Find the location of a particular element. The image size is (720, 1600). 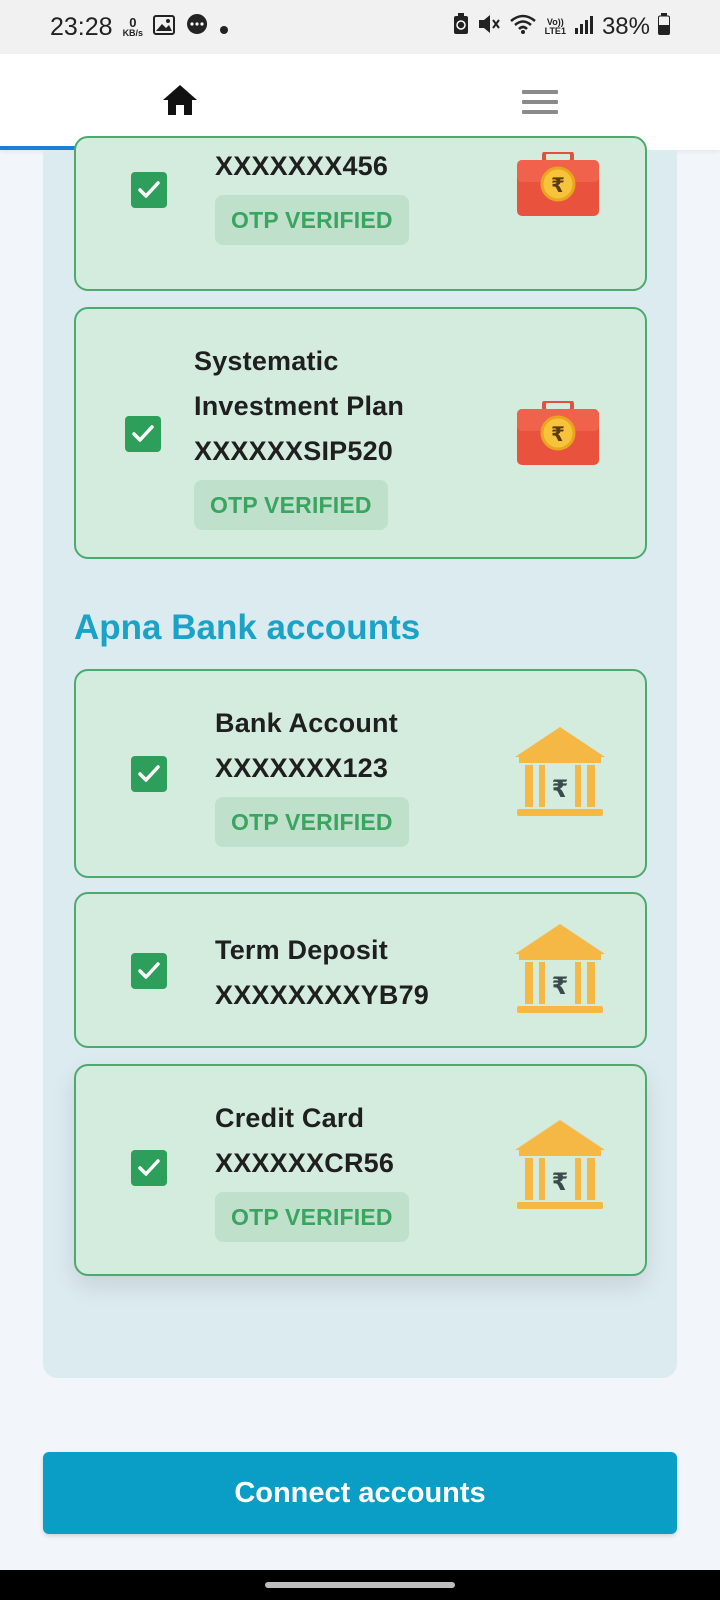

account-number: XXXXXXXXYB79 is located at coordinates (322, 995).